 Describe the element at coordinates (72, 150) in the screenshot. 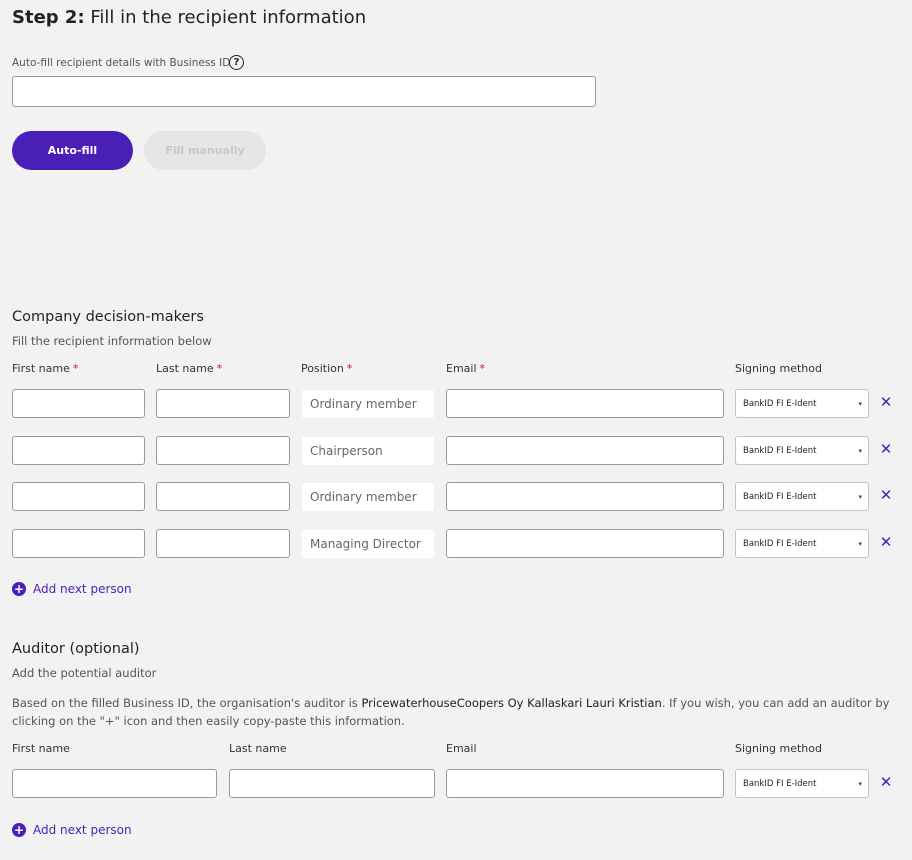

I see `autofill-button: Auto-fill` at that location.